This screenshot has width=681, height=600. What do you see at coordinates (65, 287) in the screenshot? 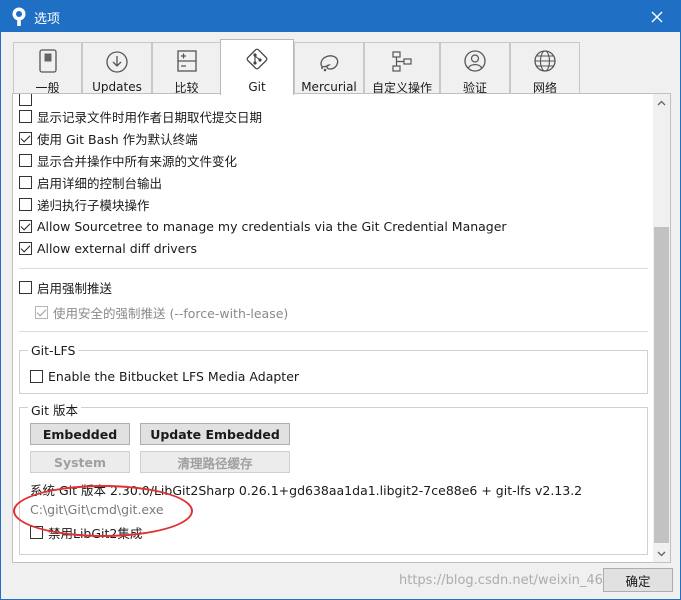
I see `option-force-push: 启用强制推送` at bounding box center [65, 287].